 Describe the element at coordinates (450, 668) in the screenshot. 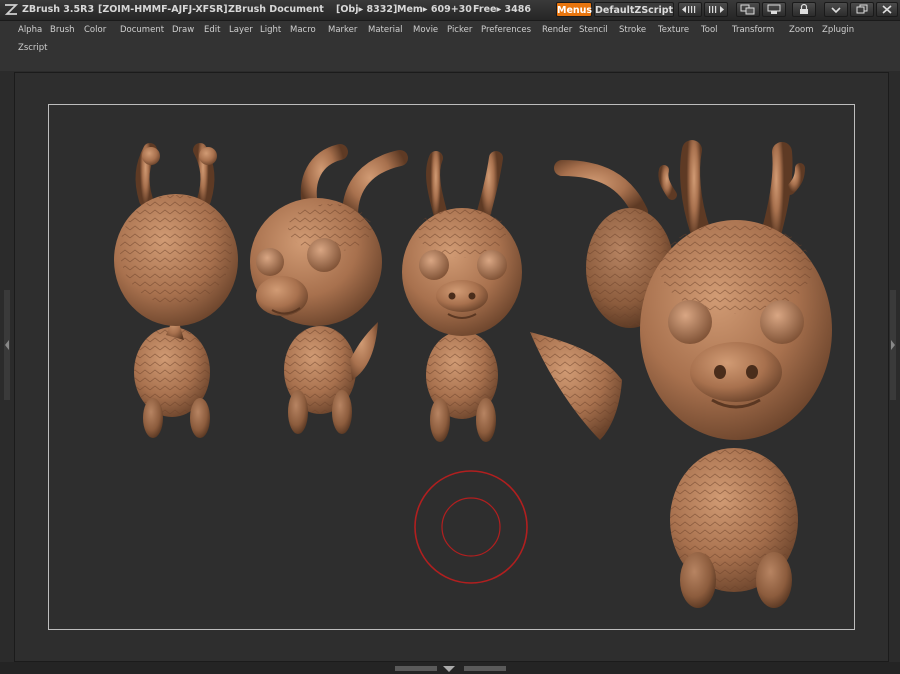

I see `bottom-tray-toggle-icon` at that location.